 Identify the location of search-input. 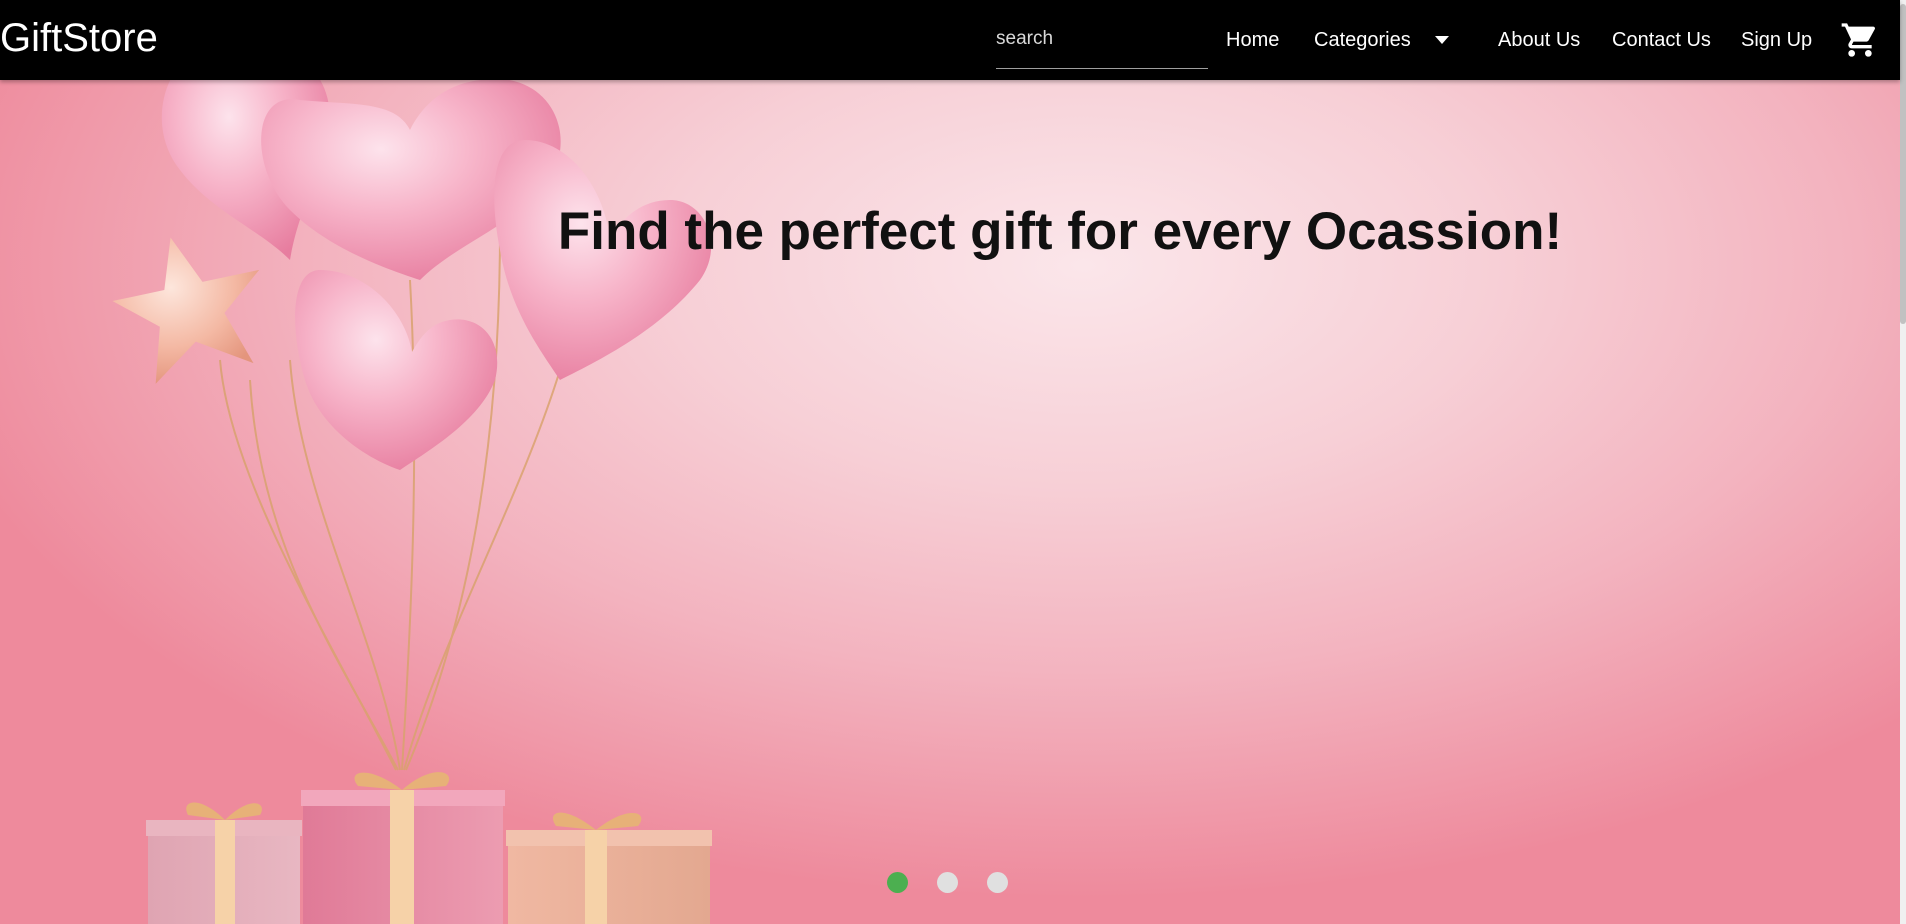
(1102, 39).